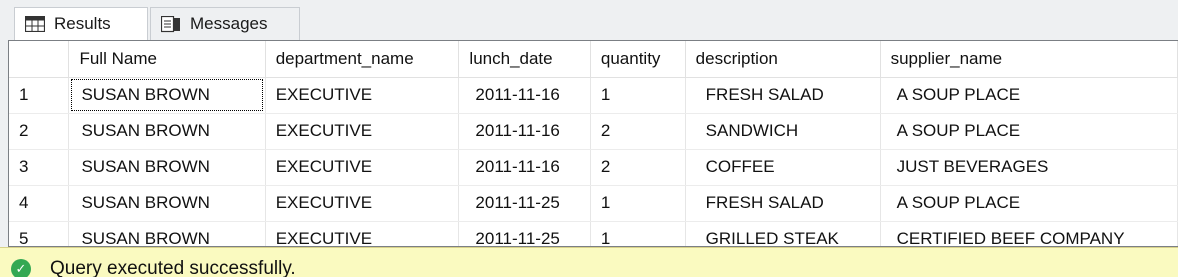  What do you see at coordinates (638, 59) in the screenshot?
I see `column-header-quantity: quantity` at bounding box center [638, 59].